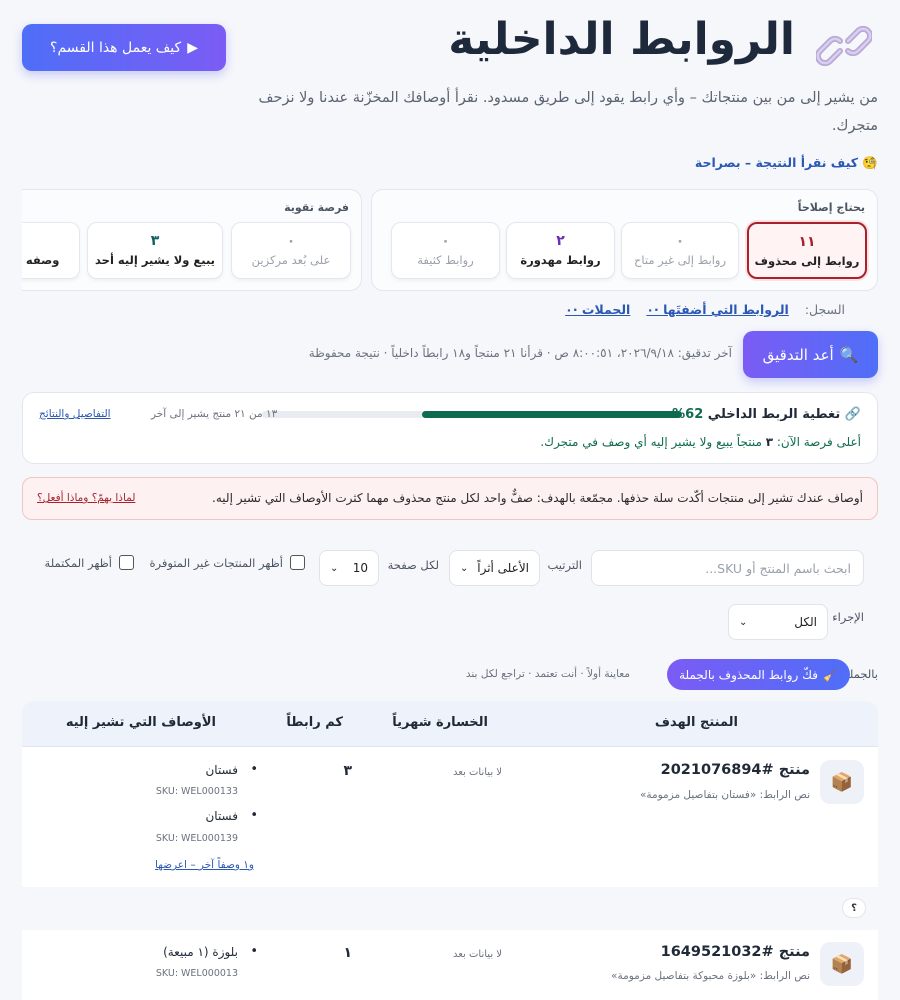 This screenshot has width=900, height=1000. What do you see at coordinates (347, 771) in the screenshot?
I see `link-count: ٣` at bounding box center [347, 771].